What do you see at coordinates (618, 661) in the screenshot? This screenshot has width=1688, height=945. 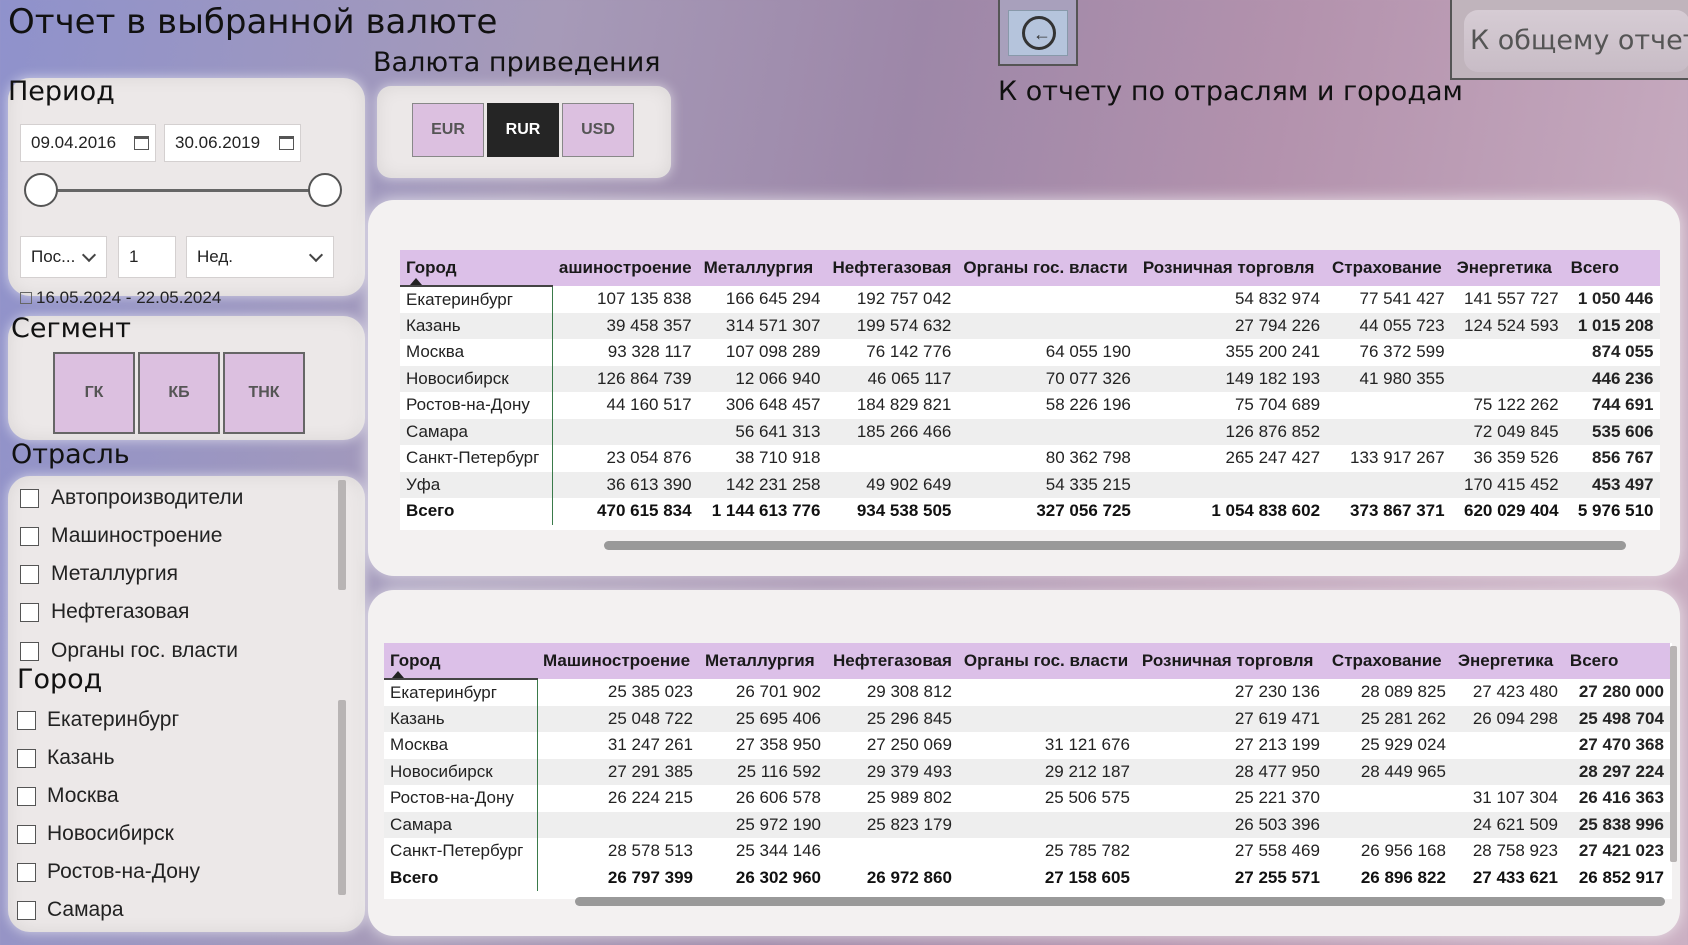 I see `column-header: Машиностроение` at bounding box center [618, 661].